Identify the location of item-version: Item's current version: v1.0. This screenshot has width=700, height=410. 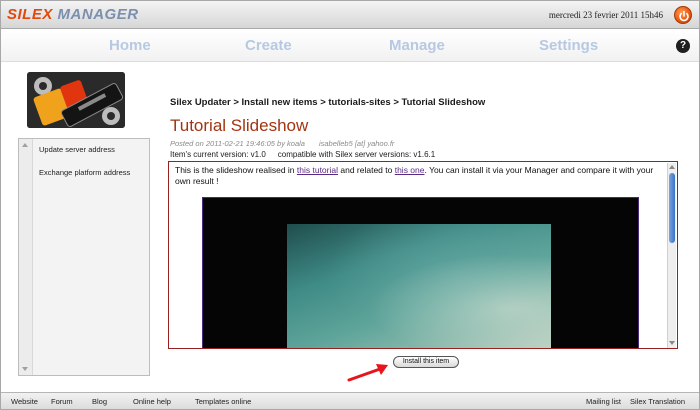
(218, 154).